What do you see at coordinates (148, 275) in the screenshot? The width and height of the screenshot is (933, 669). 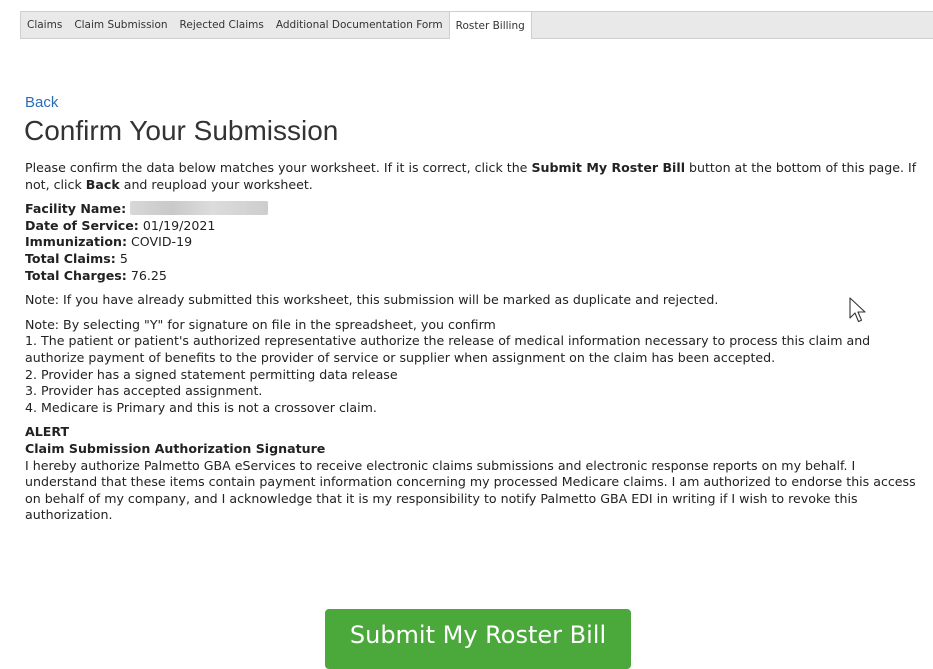 I see `total-charges-value: 76.25` at bounding box center [148, 275].